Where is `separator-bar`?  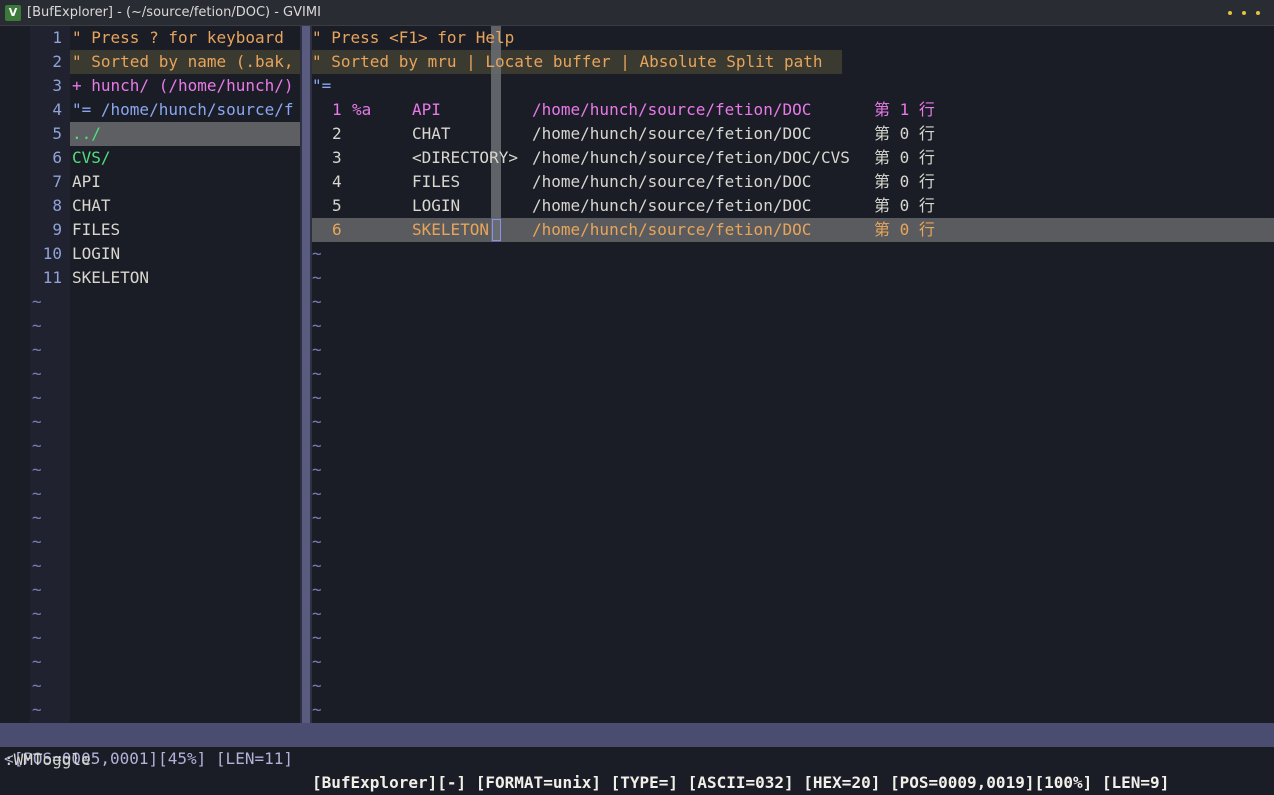 separator-bar is located at coordinates (306, 374).